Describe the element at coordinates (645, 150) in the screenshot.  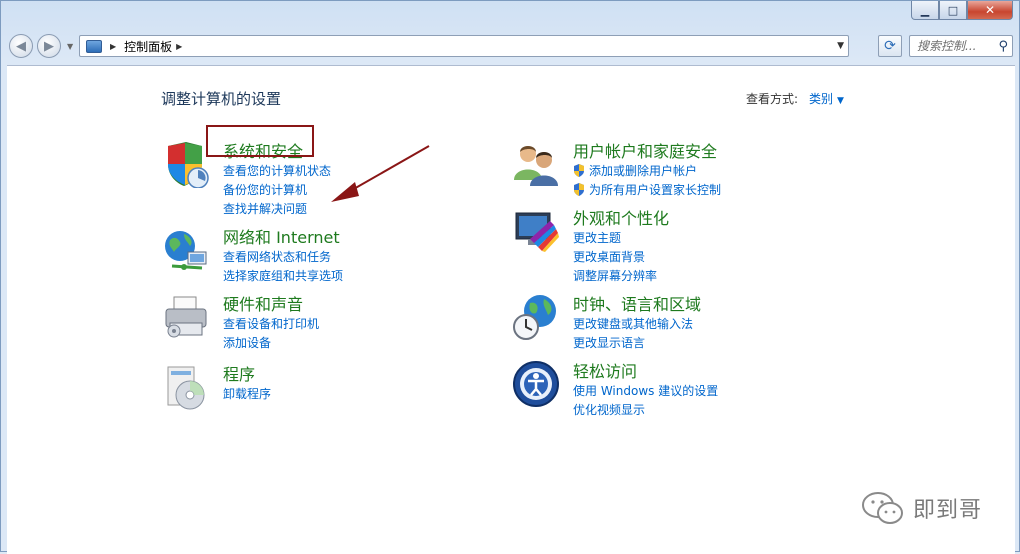
I see `category-title: 用户帐户和家庭安全` at that location.